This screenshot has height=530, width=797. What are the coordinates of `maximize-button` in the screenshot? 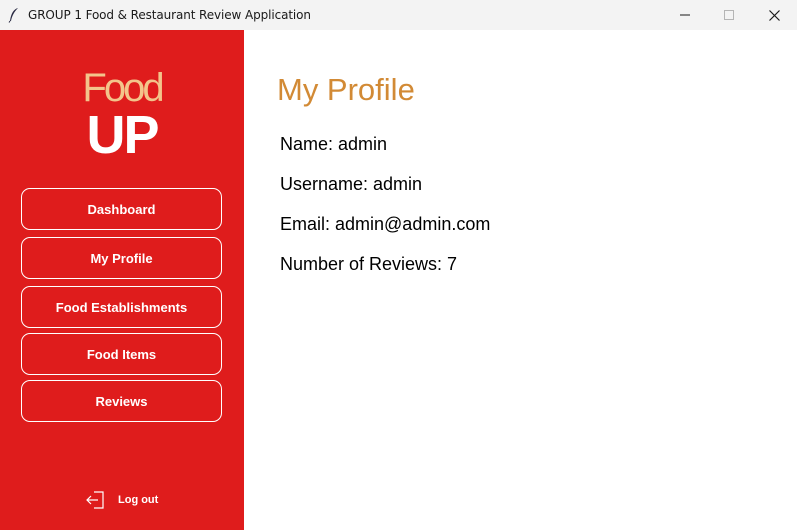 It's located at (729, 15).